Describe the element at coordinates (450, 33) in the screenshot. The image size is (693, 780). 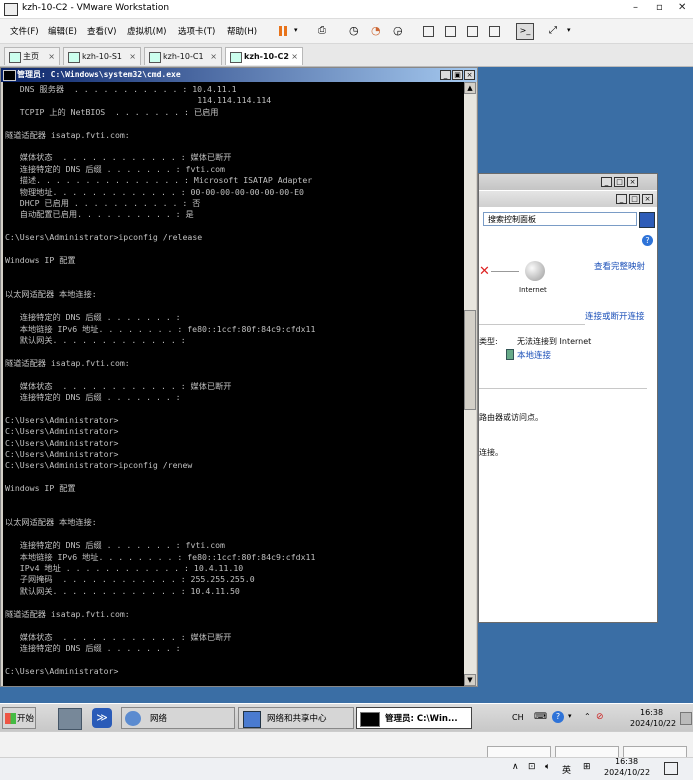
I see `thumbnail-icon` at that location.